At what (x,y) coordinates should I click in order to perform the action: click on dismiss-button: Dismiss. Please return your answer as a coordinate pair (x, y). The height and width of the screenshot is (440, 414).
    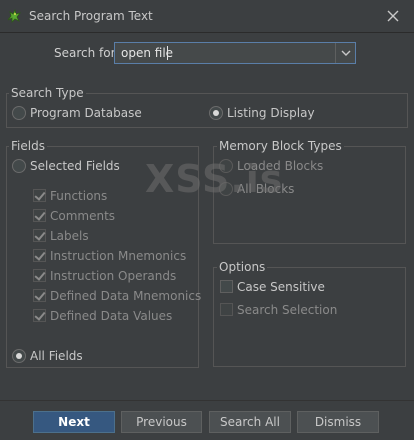
    Looking at the image, I should click on (338, 422).